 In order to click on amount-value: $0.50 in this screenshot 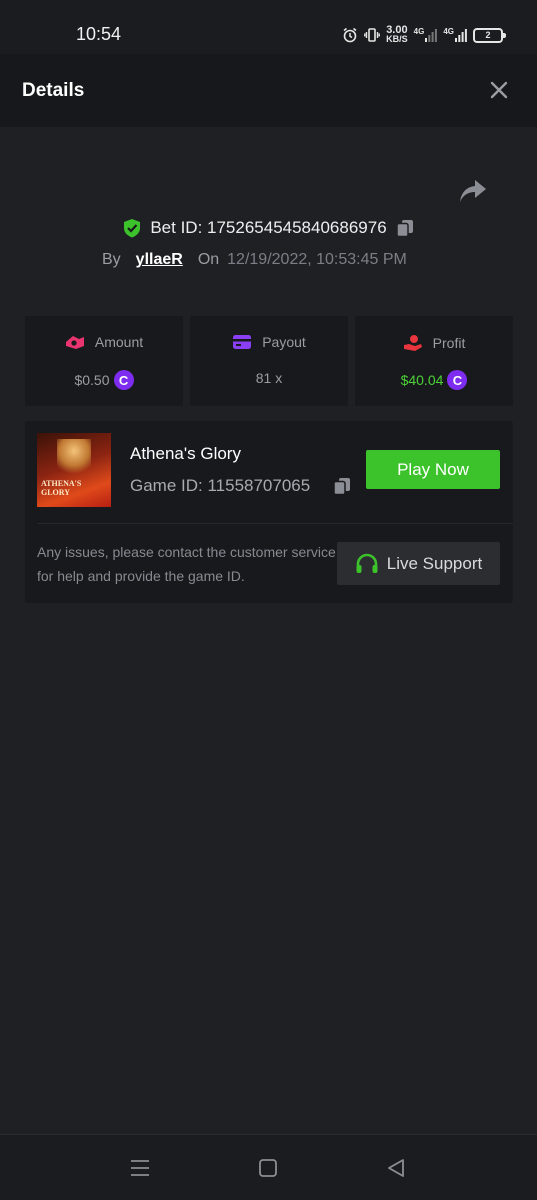, I will do `click(92, 380)`.